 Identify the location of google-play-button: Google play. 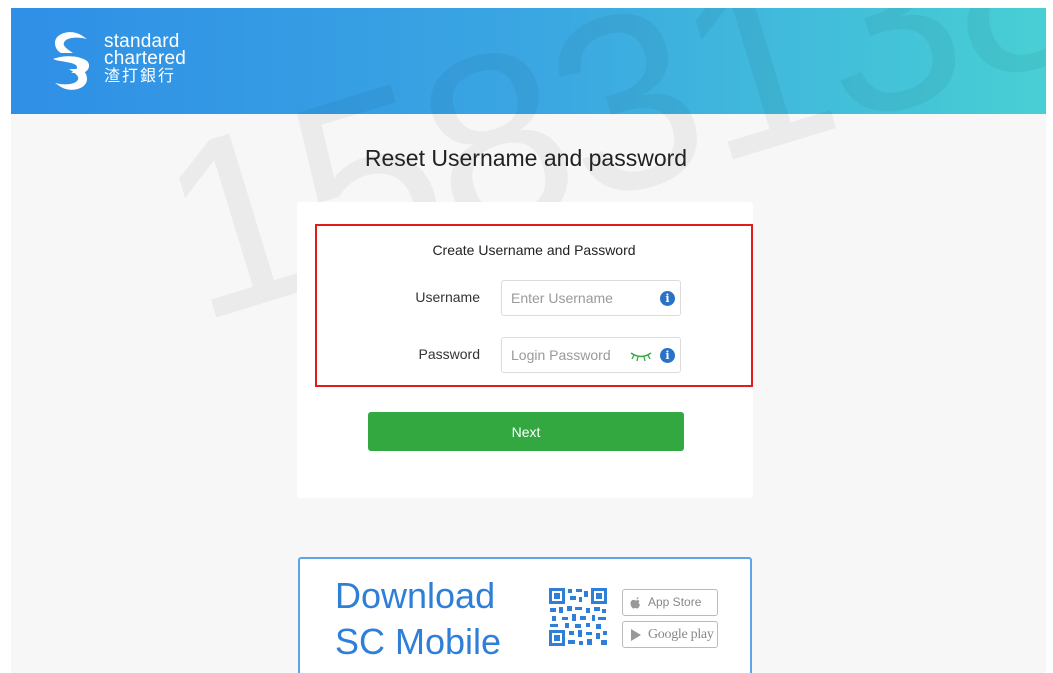
(670, 634).